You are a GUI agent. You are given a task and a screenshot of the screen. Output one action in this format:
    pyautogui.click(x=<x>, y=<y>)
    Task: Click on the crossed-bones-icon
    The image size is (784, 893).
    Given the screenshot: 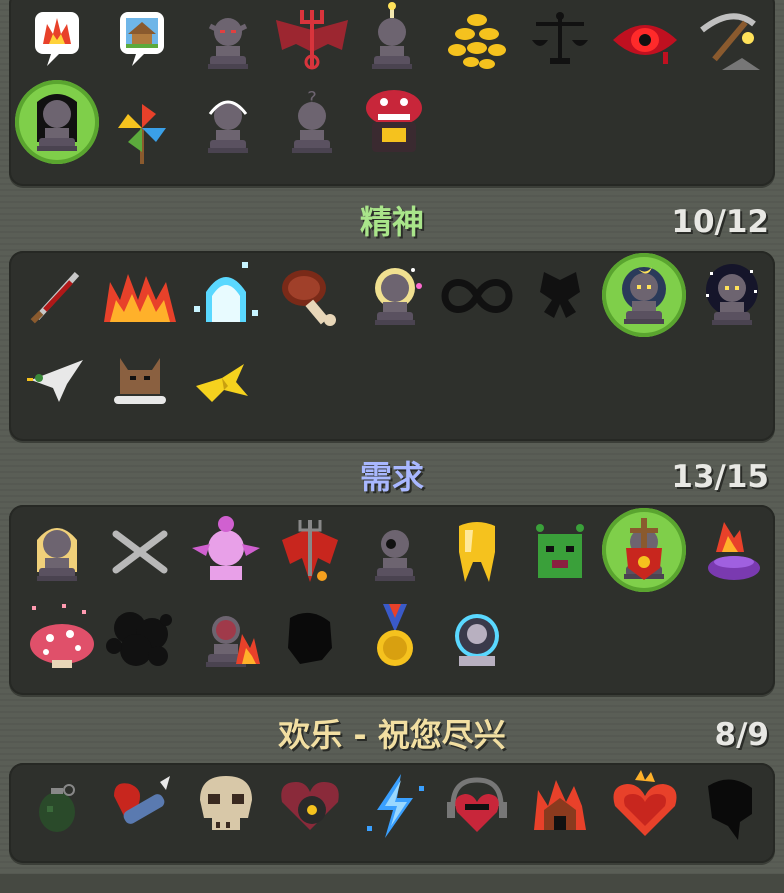 What is the action you would take?
    pyautogui.click(x=140, y=552)
    